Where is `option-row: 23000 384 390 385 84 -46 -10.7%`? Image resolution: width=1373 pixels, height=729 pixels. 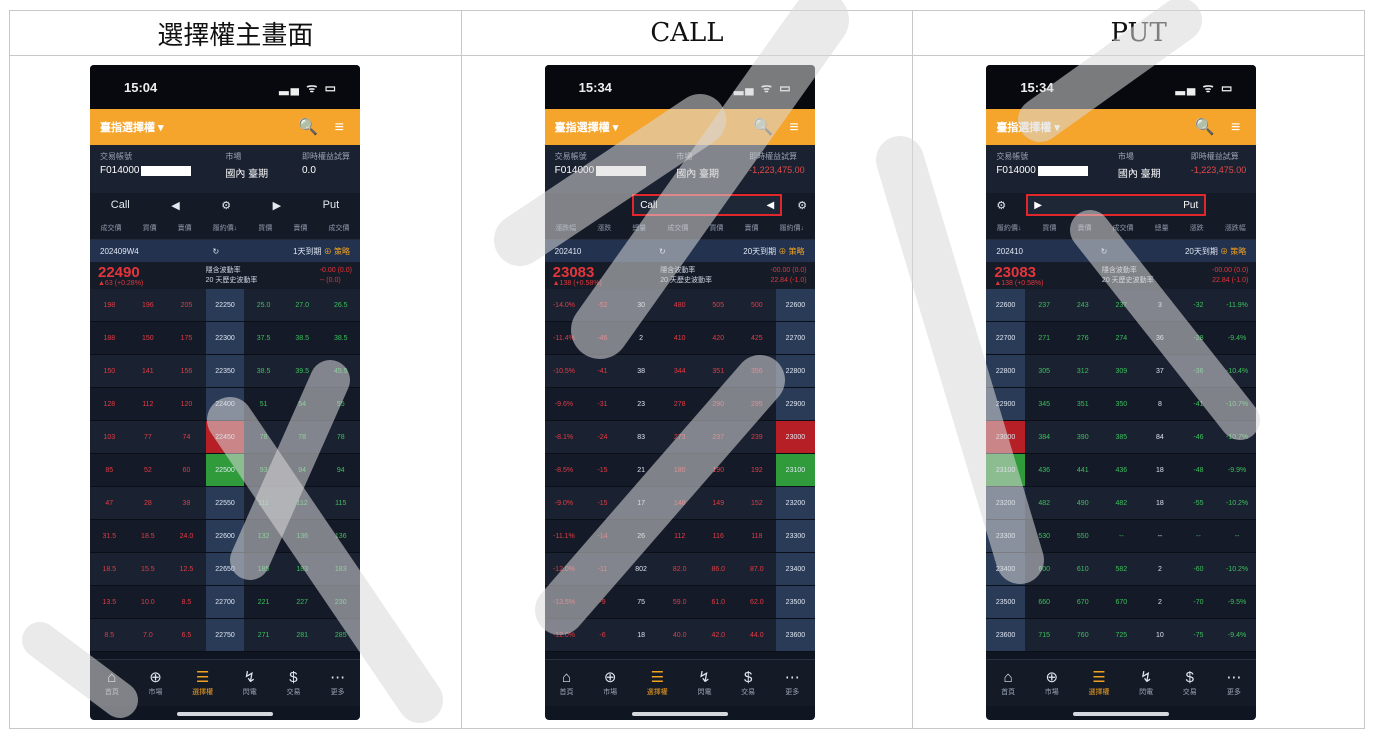
option-row: 23000 384 390 385 84 -46 -10.7% is located at coordinates (1121, 437).